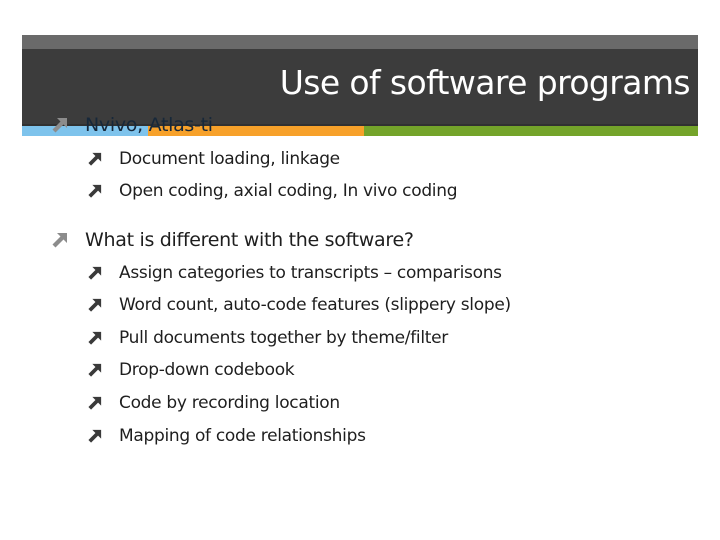 This screenshot has height=540, width=720. Describe the element at coordinates (242, 436) in the screenshot. I see `sub-bullet-text: Mapping of code relationships` at that location.